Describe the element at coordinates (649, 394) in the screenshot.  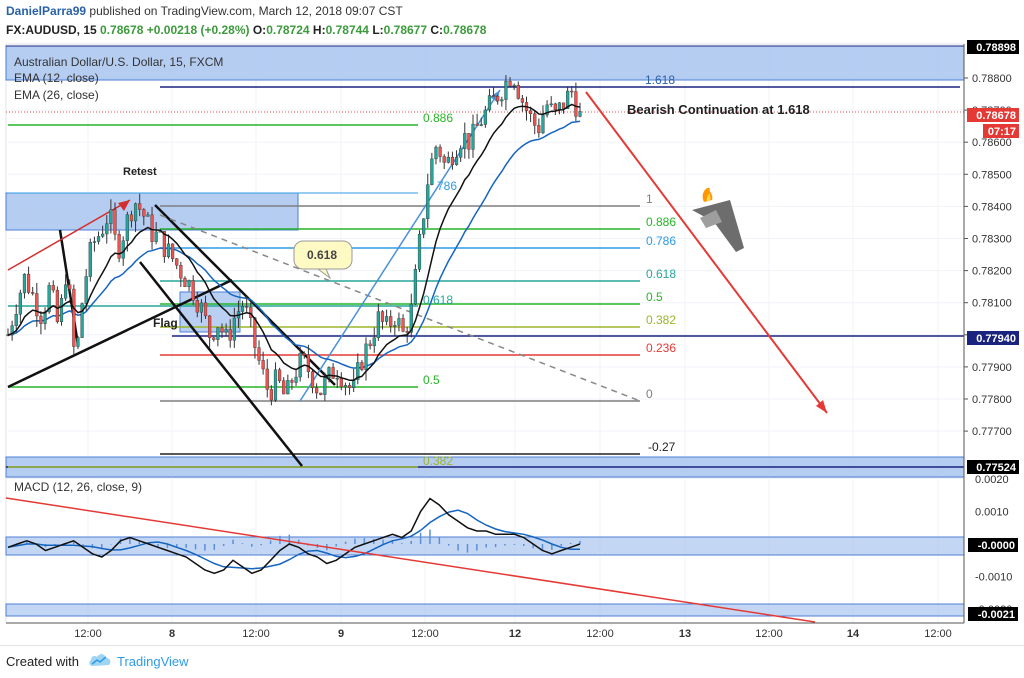
I see `fib-right-label: 0` at that location.